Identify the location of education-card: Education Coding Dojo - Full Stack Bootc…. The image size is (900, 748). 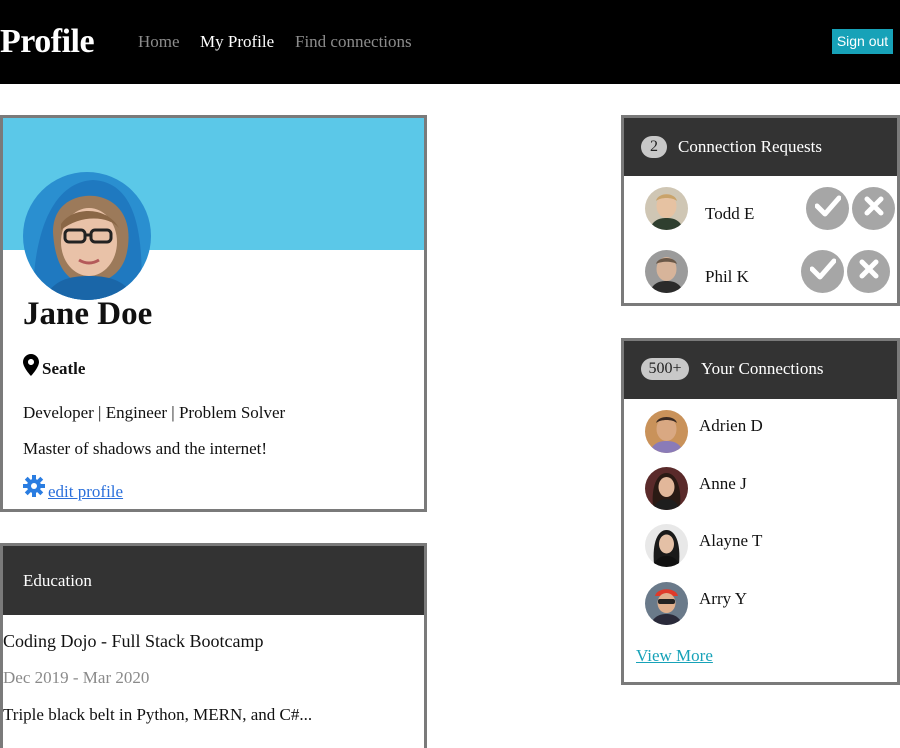
(213, 645).